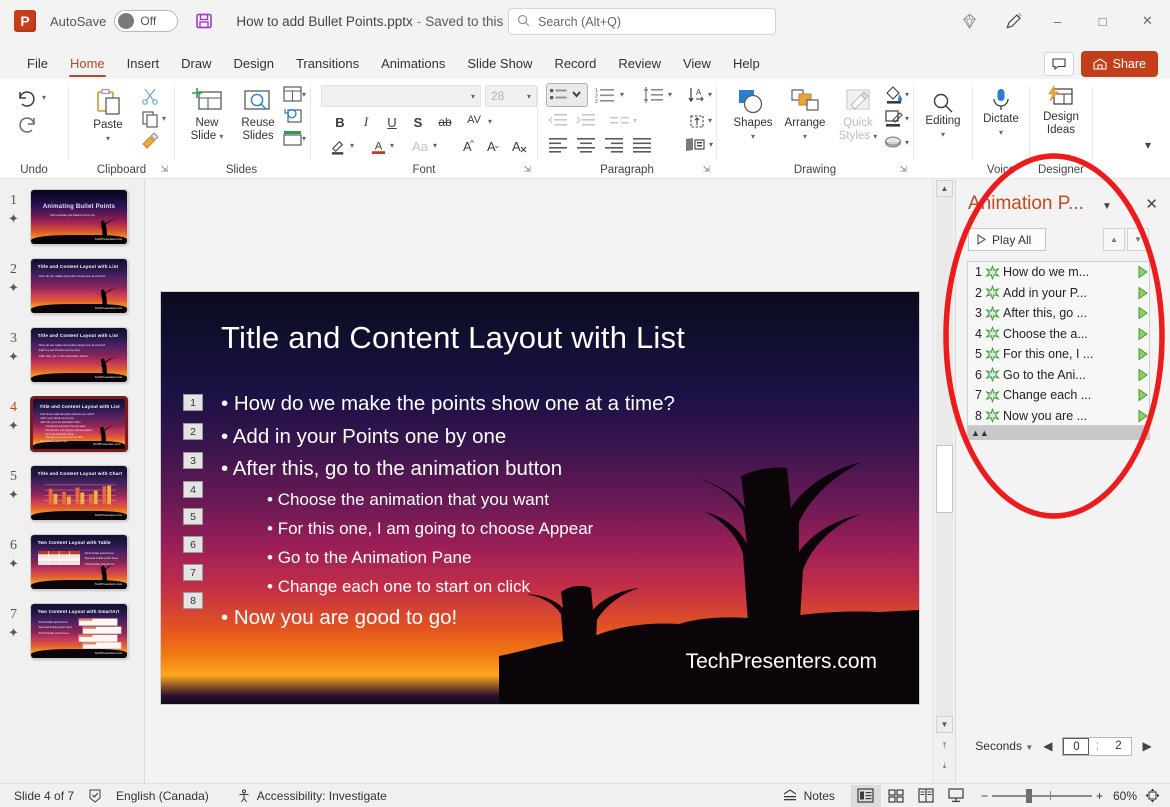  Describe the element at coordinates (352, 145) in the screenshot. I see `highlight-color-dropdown-icon: ▾` at that location.